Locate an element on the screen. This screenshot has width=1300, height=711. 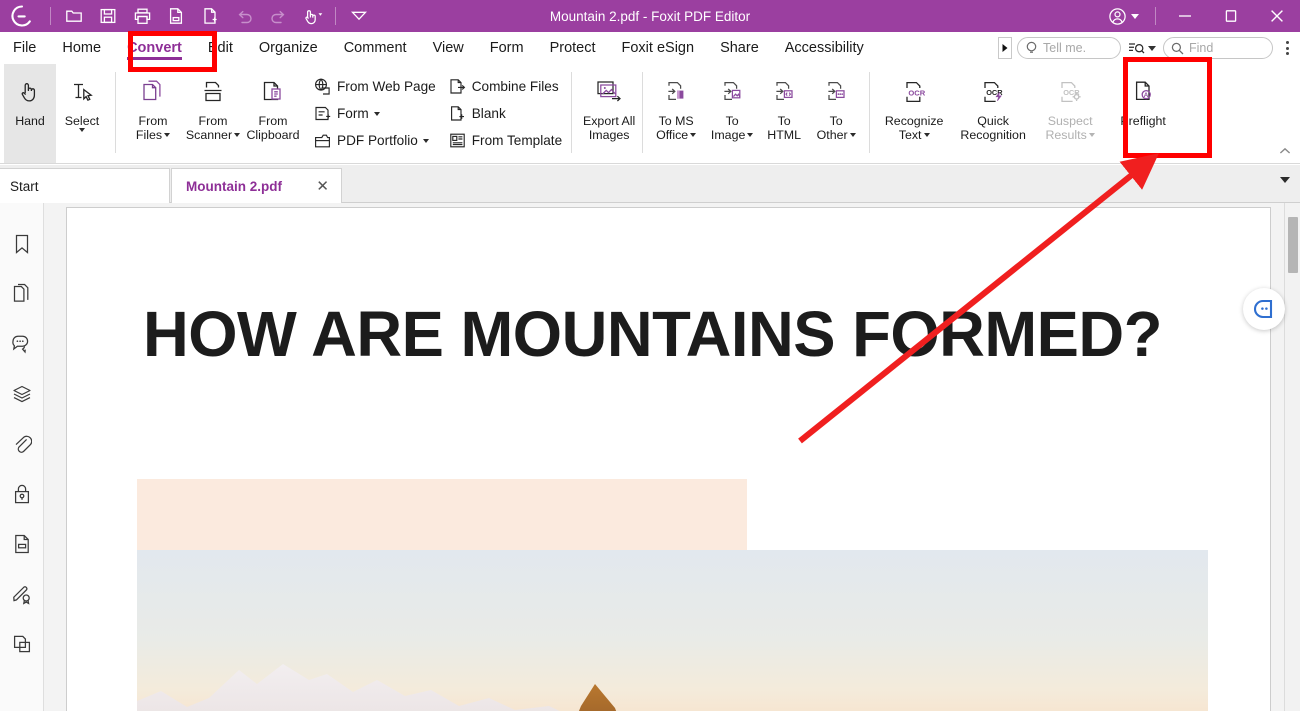
menu-item-view: View is located at coordinates (448, 48).